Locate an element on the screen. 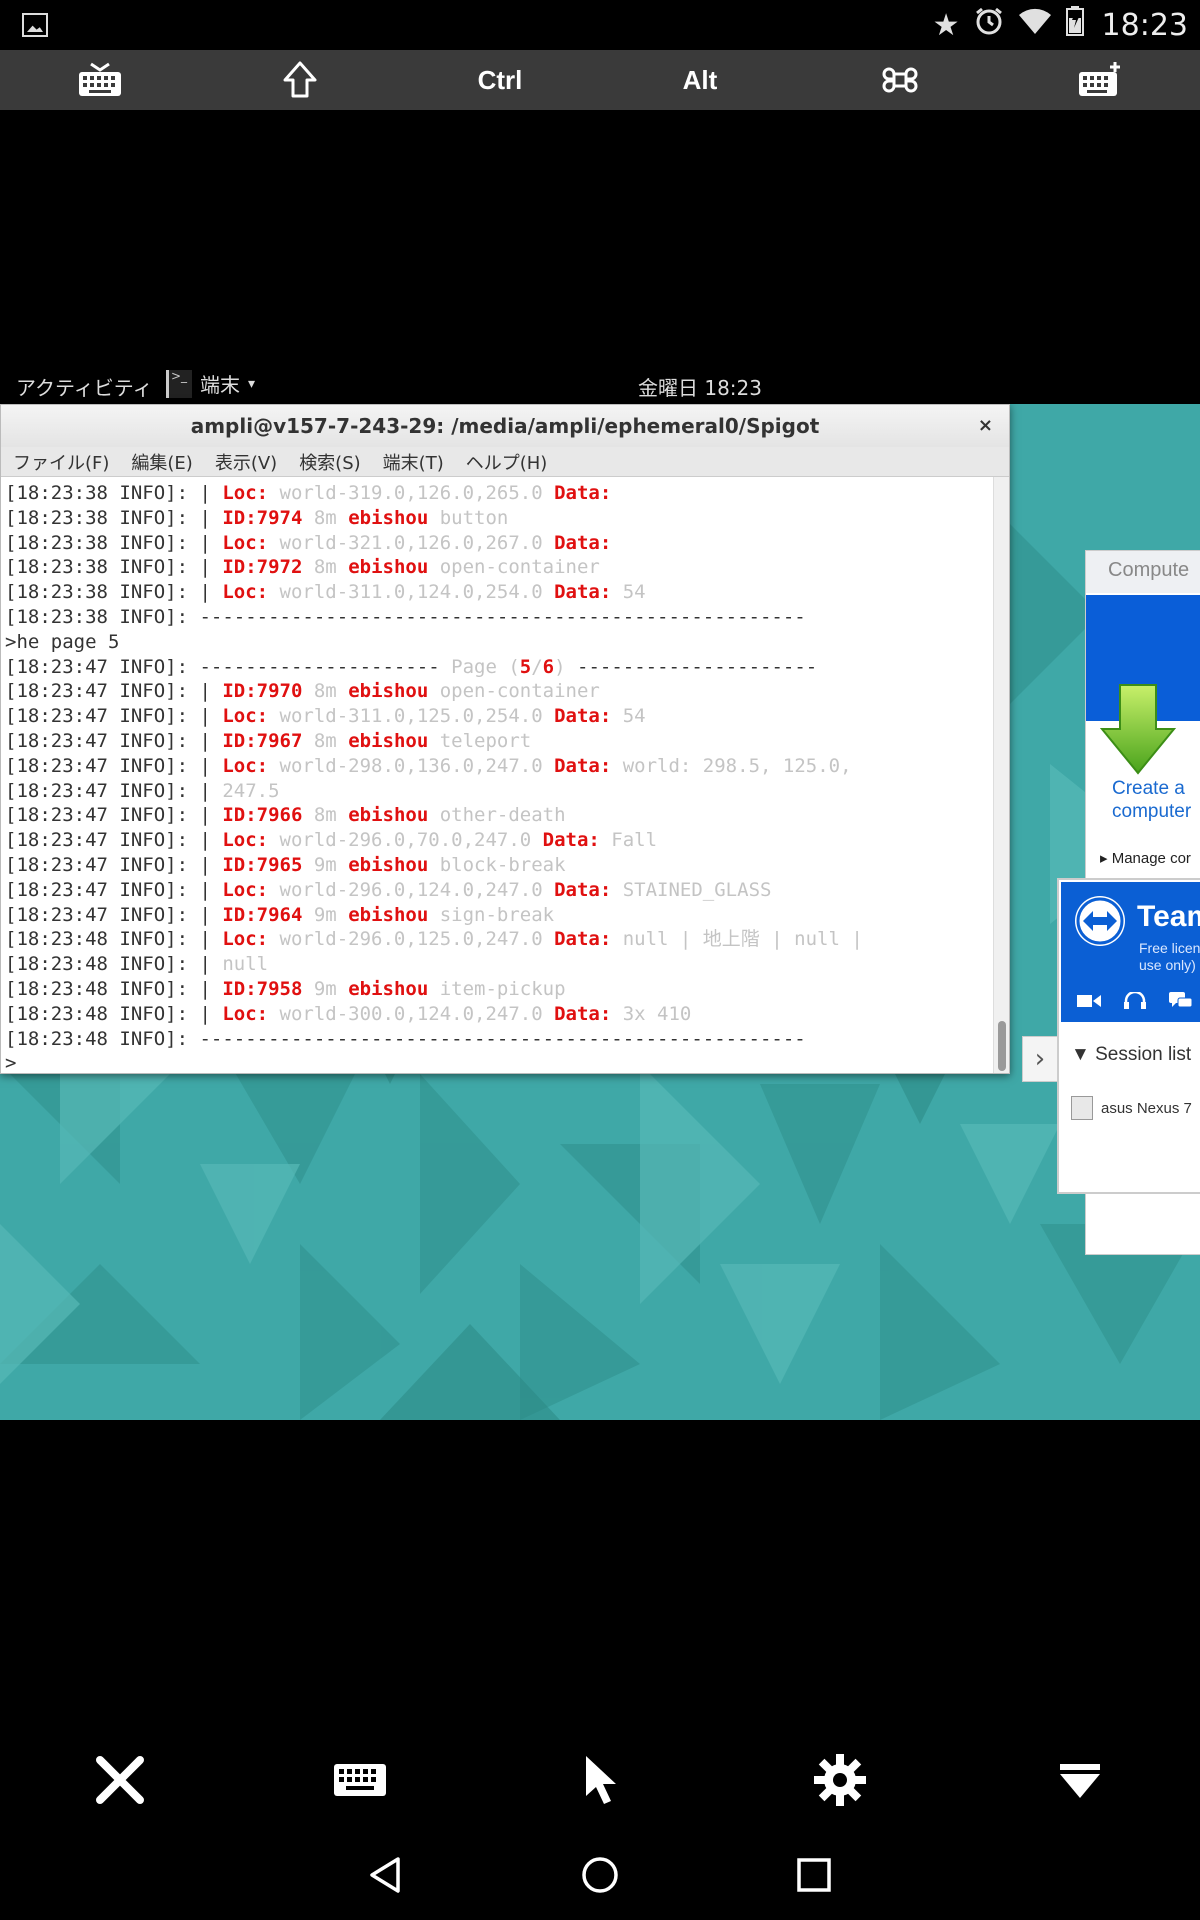 Image resolution: width=1200 pixels, height=1920 pixels. create-computer-link: Create a computer is located at coordinates (1151, 800).